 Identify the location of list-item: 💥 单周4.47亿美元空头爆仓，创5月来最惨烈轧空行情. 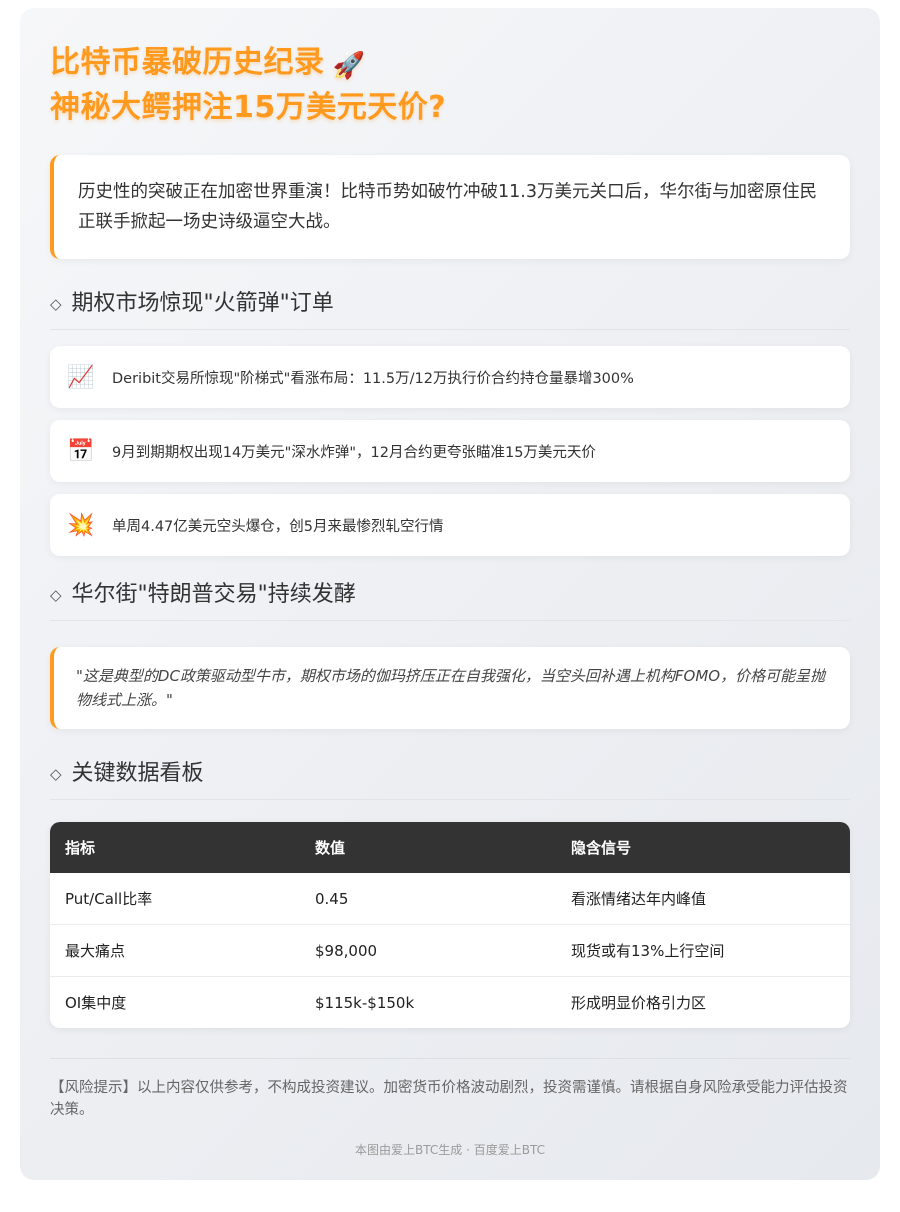
(450, 525).